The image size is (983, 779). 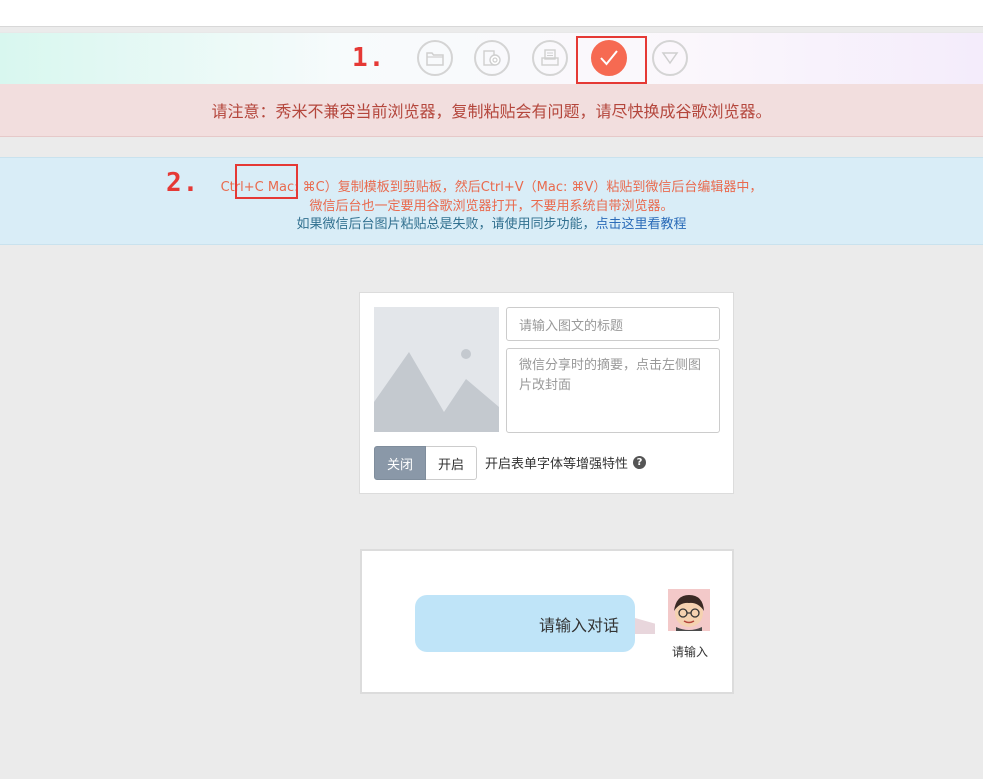 I want to click on spacer, so click(x=491, y=147).